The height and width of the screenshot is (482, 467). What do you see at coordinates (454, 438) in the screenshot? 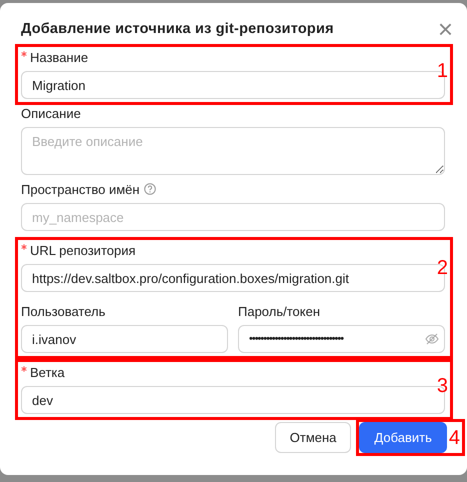
I see `annotation-number: 4` at bounding box center [454, 438].